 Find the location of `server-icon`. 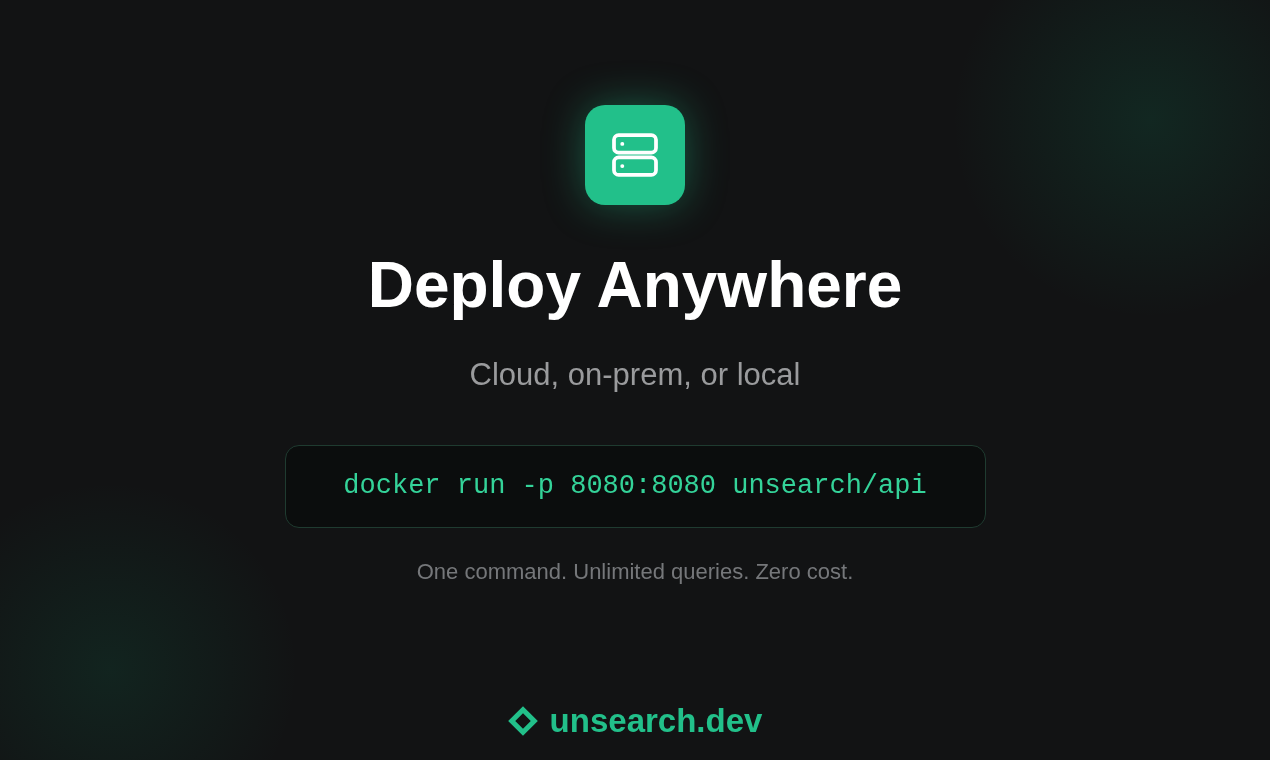

server-icon is located at coordinates (635, 155).